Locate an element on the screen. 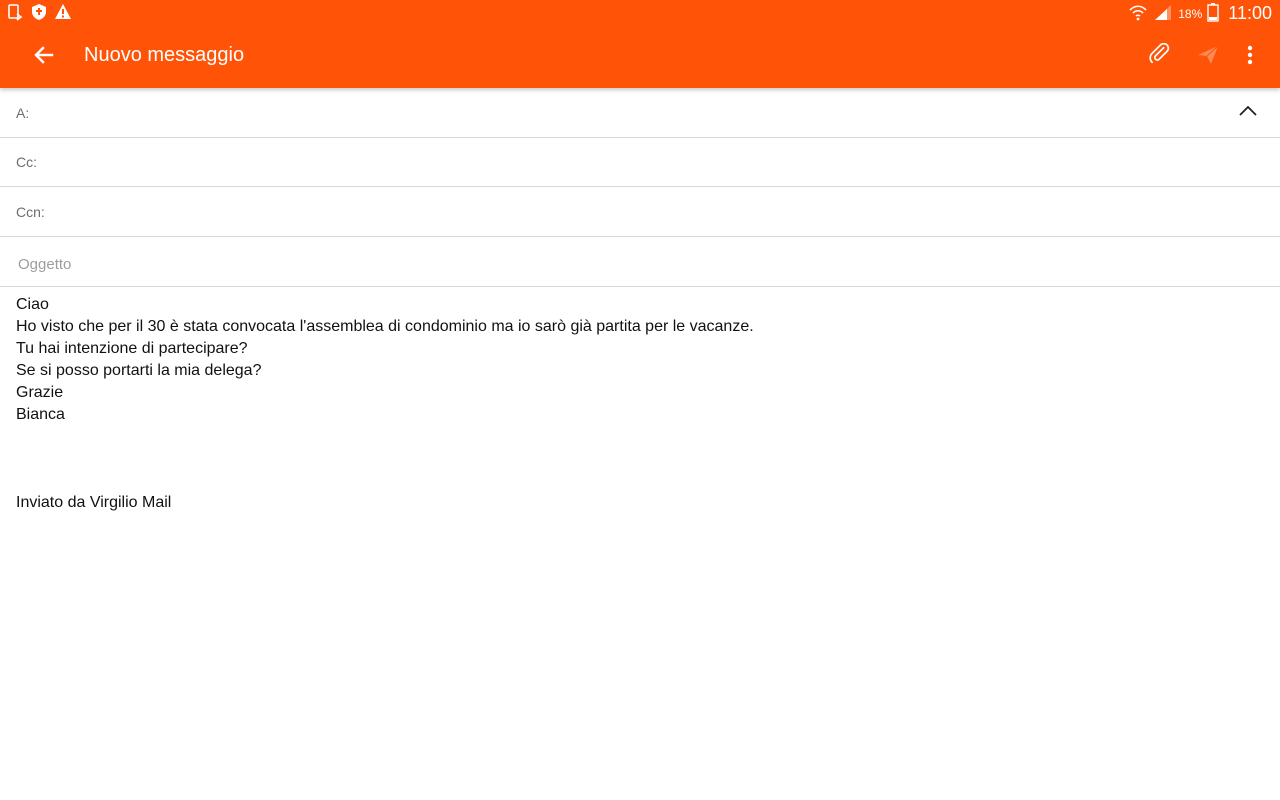  battery-percent: 18% is located at coordinates (1190, 13).